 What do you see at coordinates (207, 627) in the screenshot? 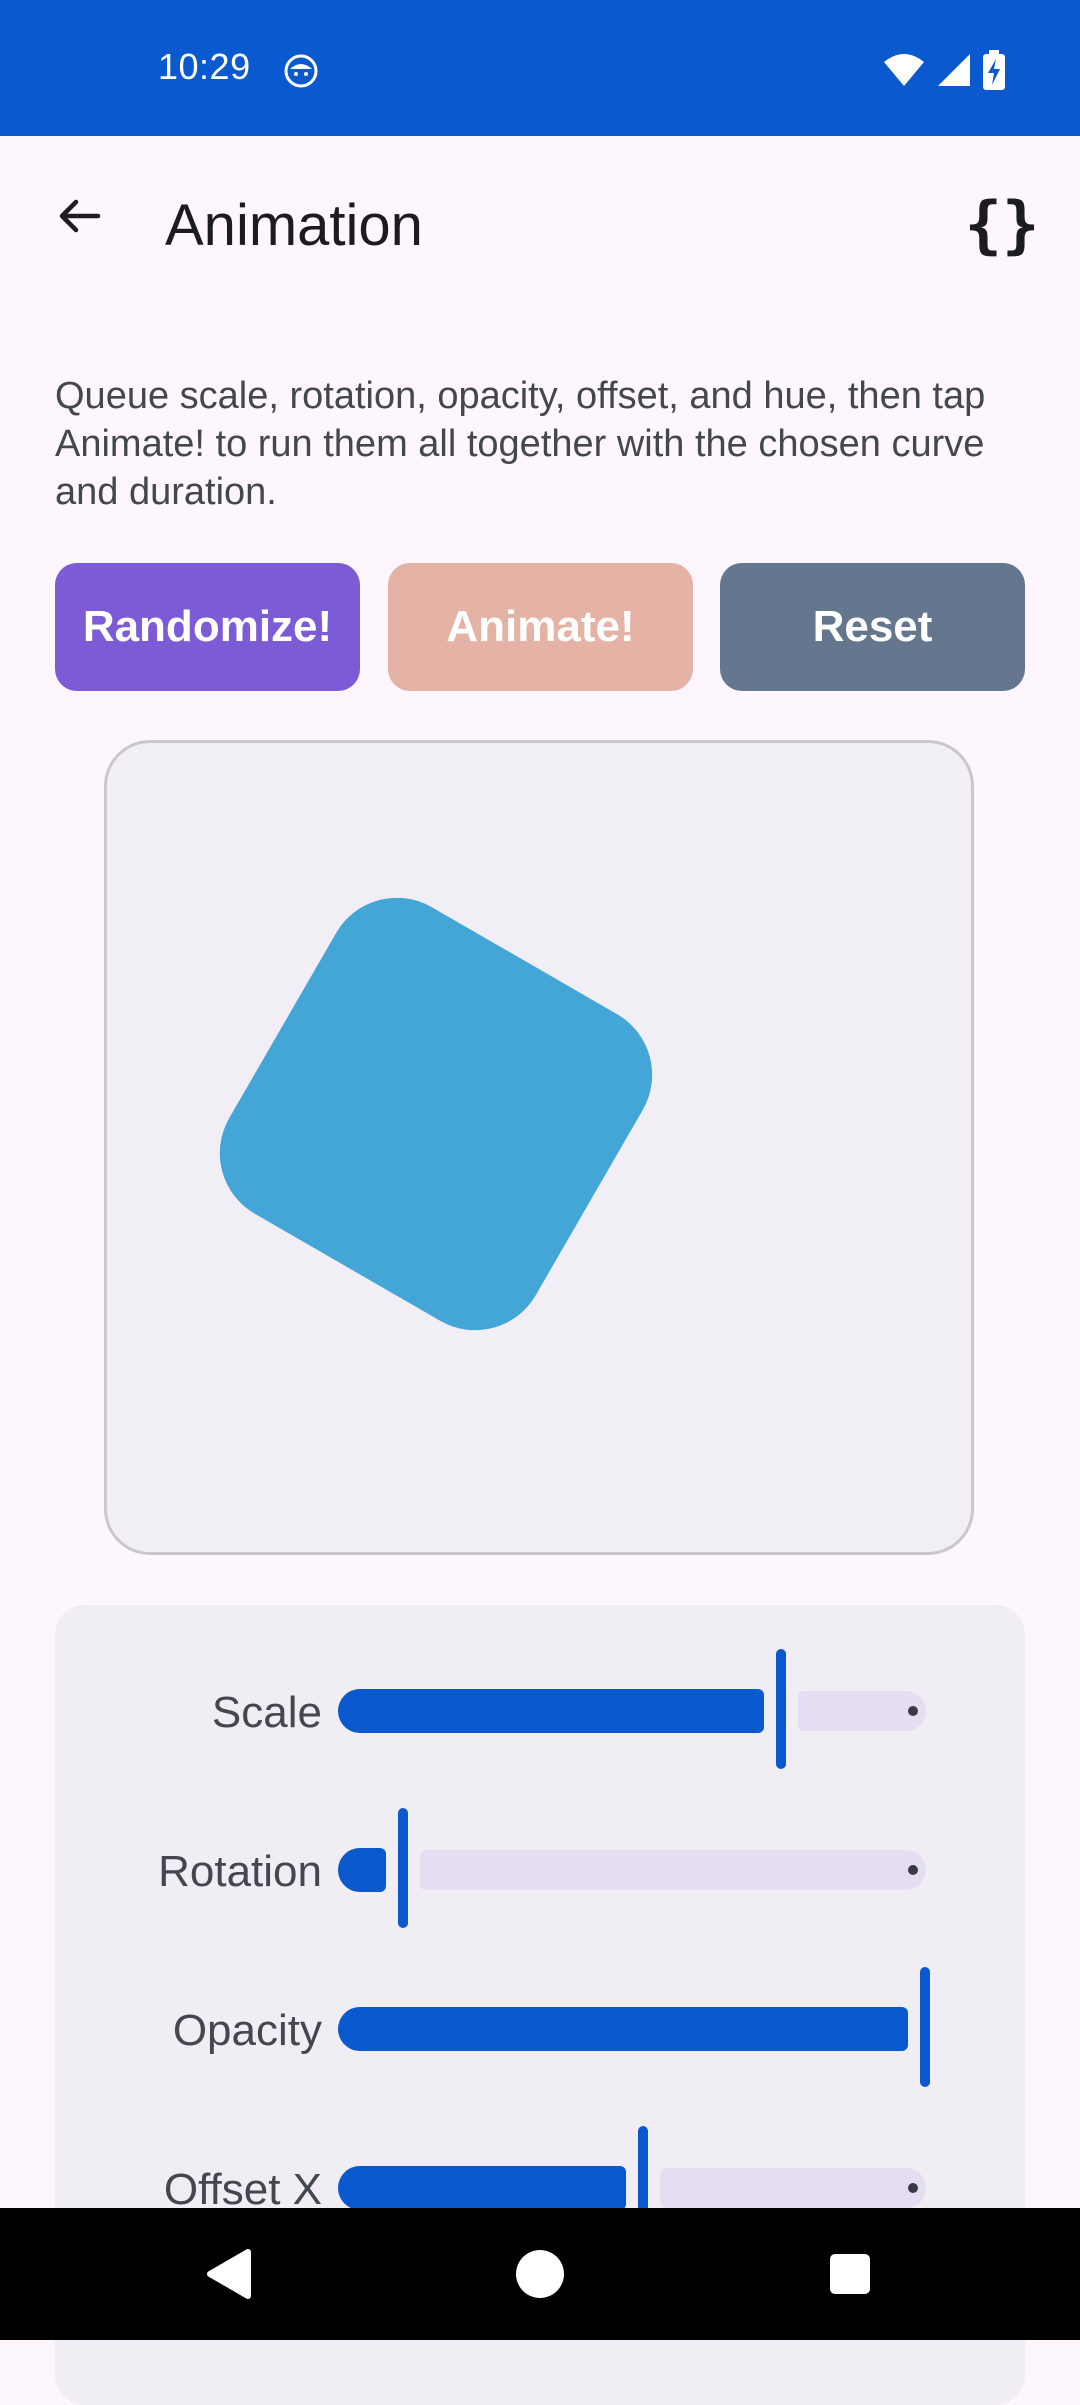
I see `randomize-button: Randomize!` at bounding box center [207, 627].